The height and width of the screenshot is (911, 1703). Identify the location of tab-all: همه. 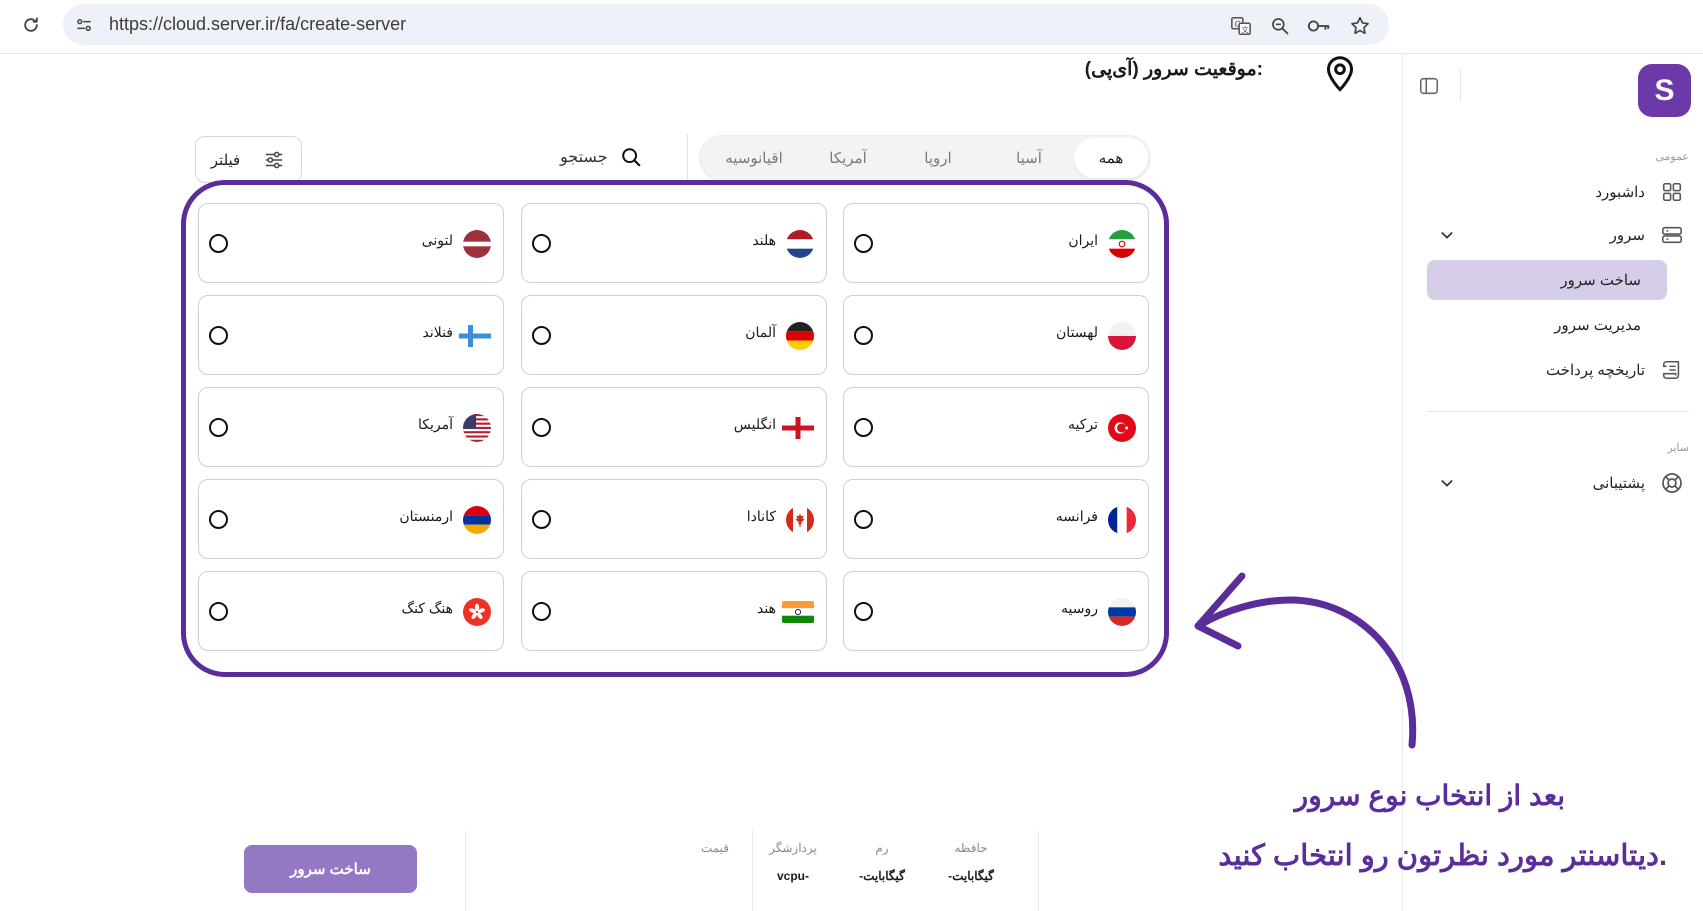
(1111, 158).